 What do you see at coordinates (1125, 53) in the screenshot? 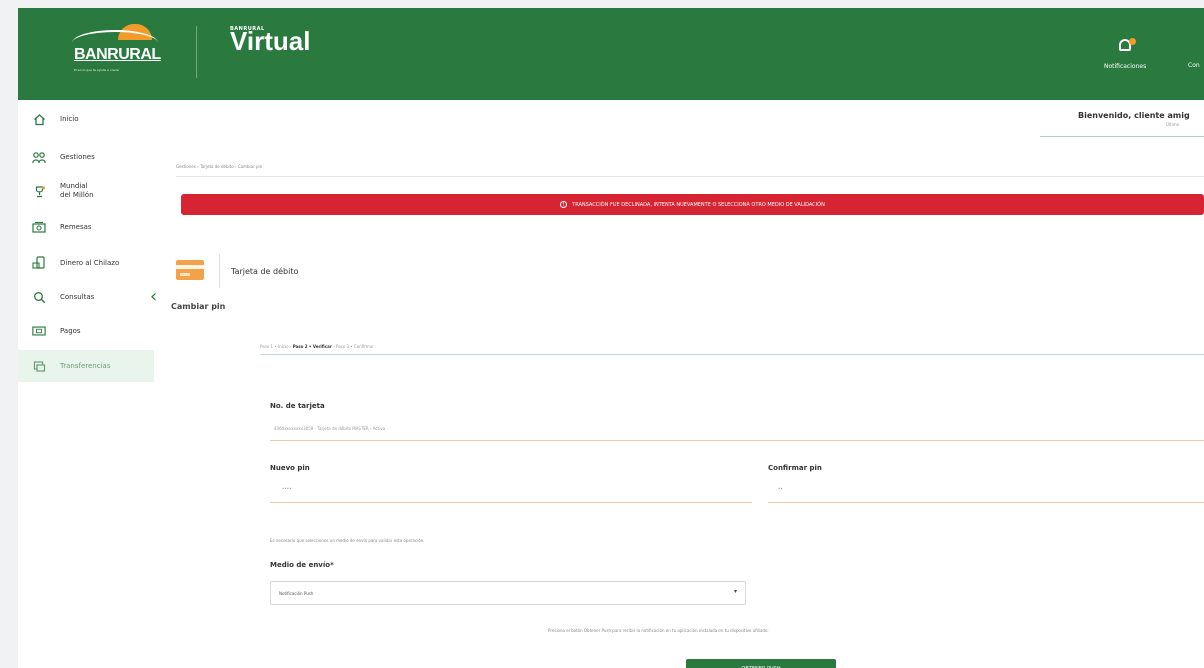
I see `notifications-button: Notificaciones` at bounding box center [1125, 53].